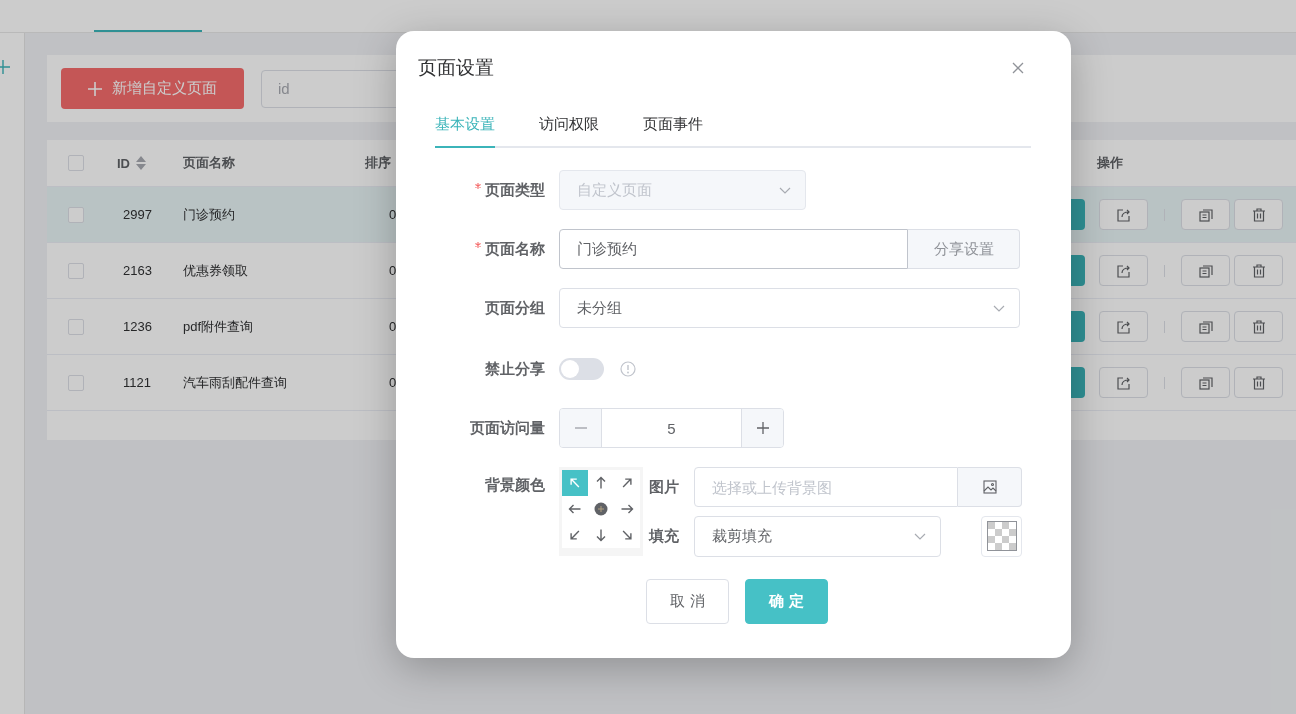  What do you see at coordinates (515, 190) in the screenshot?
I see `field-label: 页面类型` at bounding box center [515, 190].